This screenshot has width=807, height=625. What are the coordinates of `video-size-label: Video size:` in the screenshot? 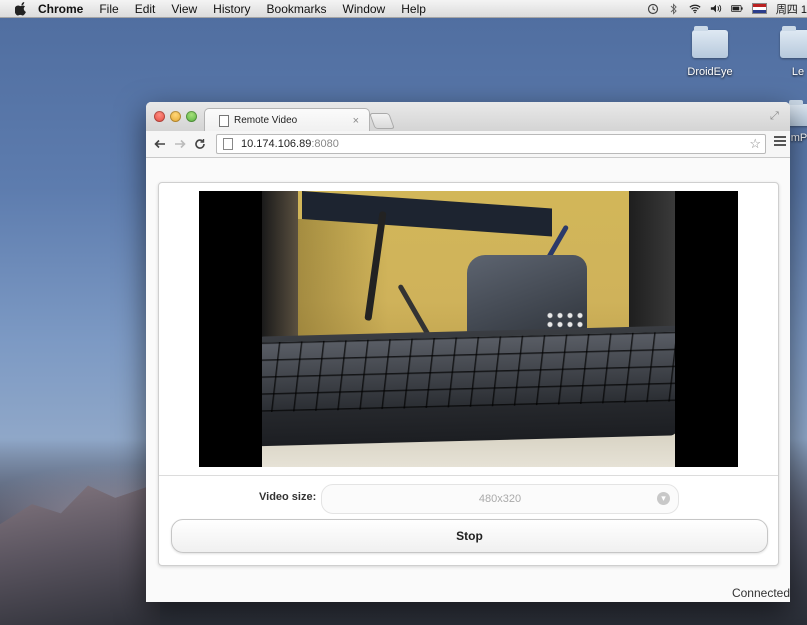 It's located at (288, 497).